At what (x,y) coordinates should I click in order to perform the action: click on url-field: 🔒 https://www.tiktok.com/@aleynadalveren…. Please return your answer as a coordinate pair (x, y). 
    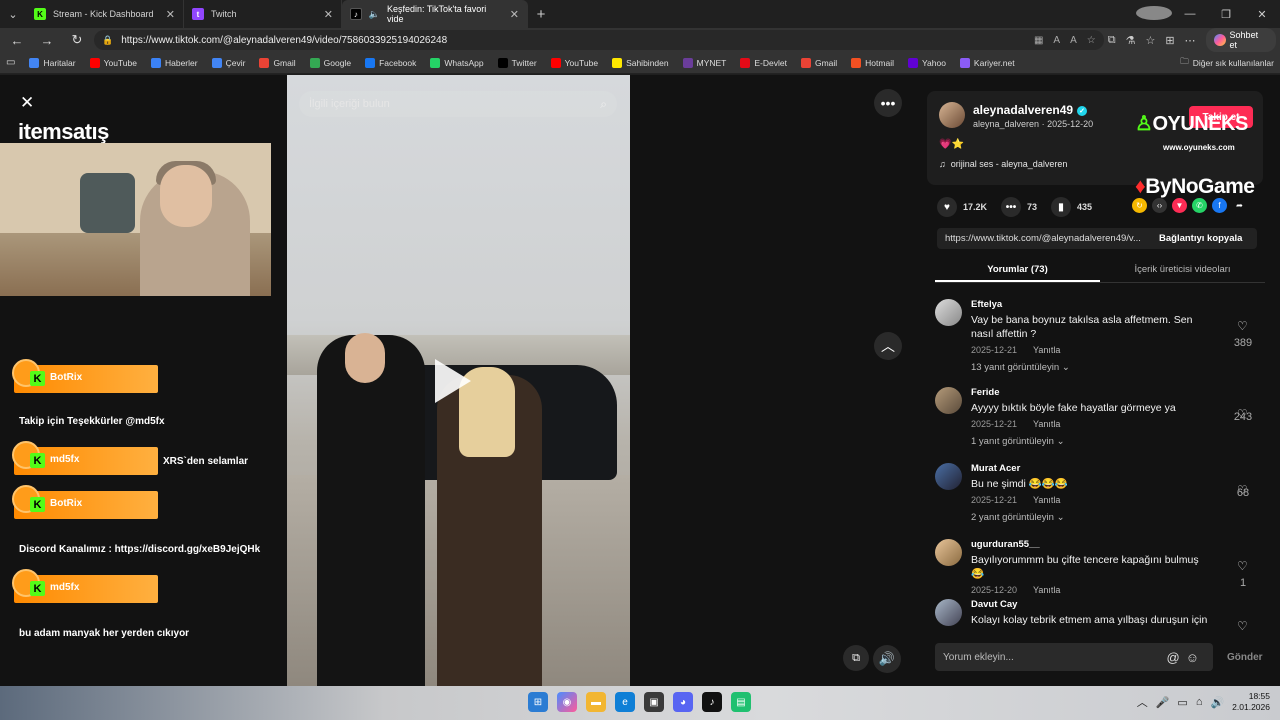
    Looking at the image, I should click on (599, 40).